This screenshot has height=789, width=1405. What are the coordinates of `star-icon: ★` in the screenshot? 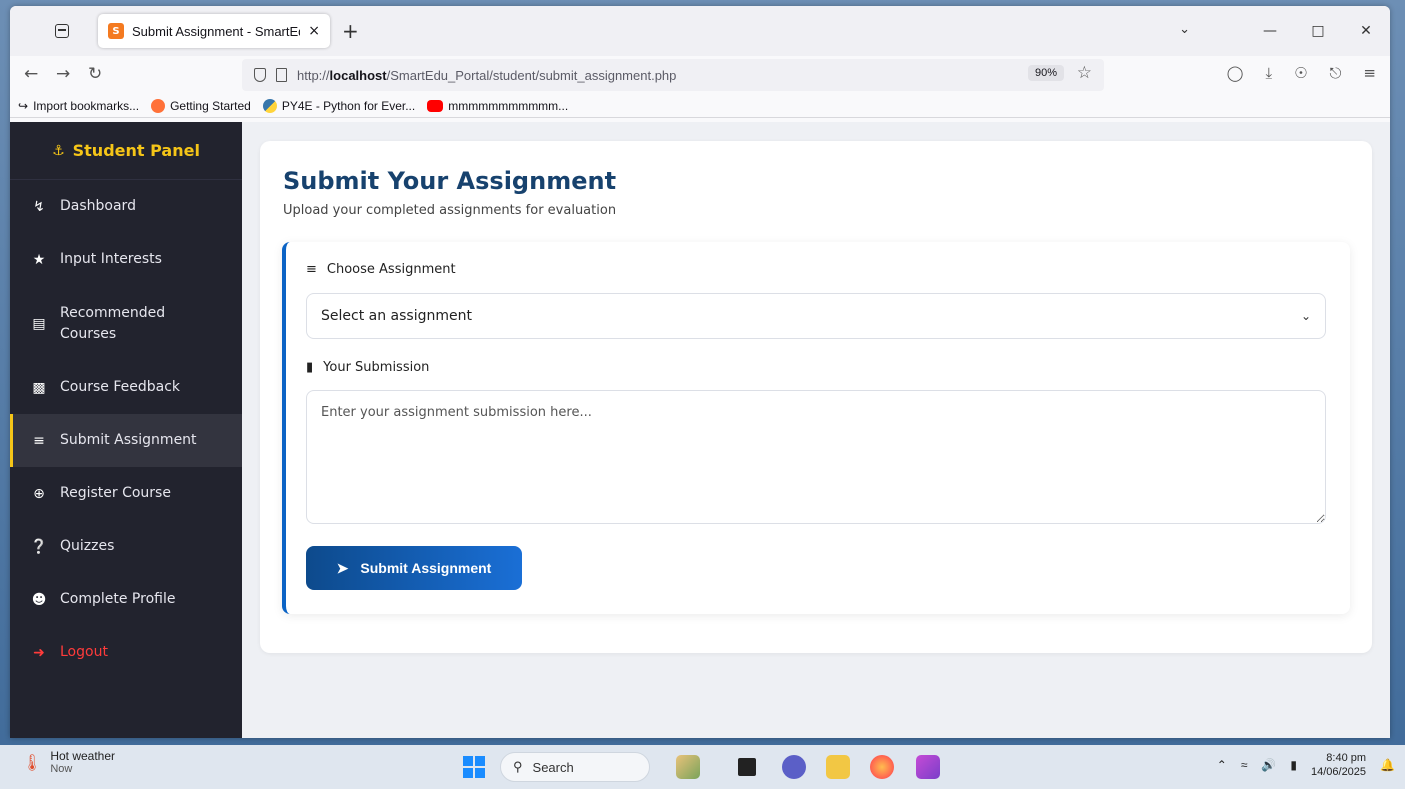 It's located at (39, 259).